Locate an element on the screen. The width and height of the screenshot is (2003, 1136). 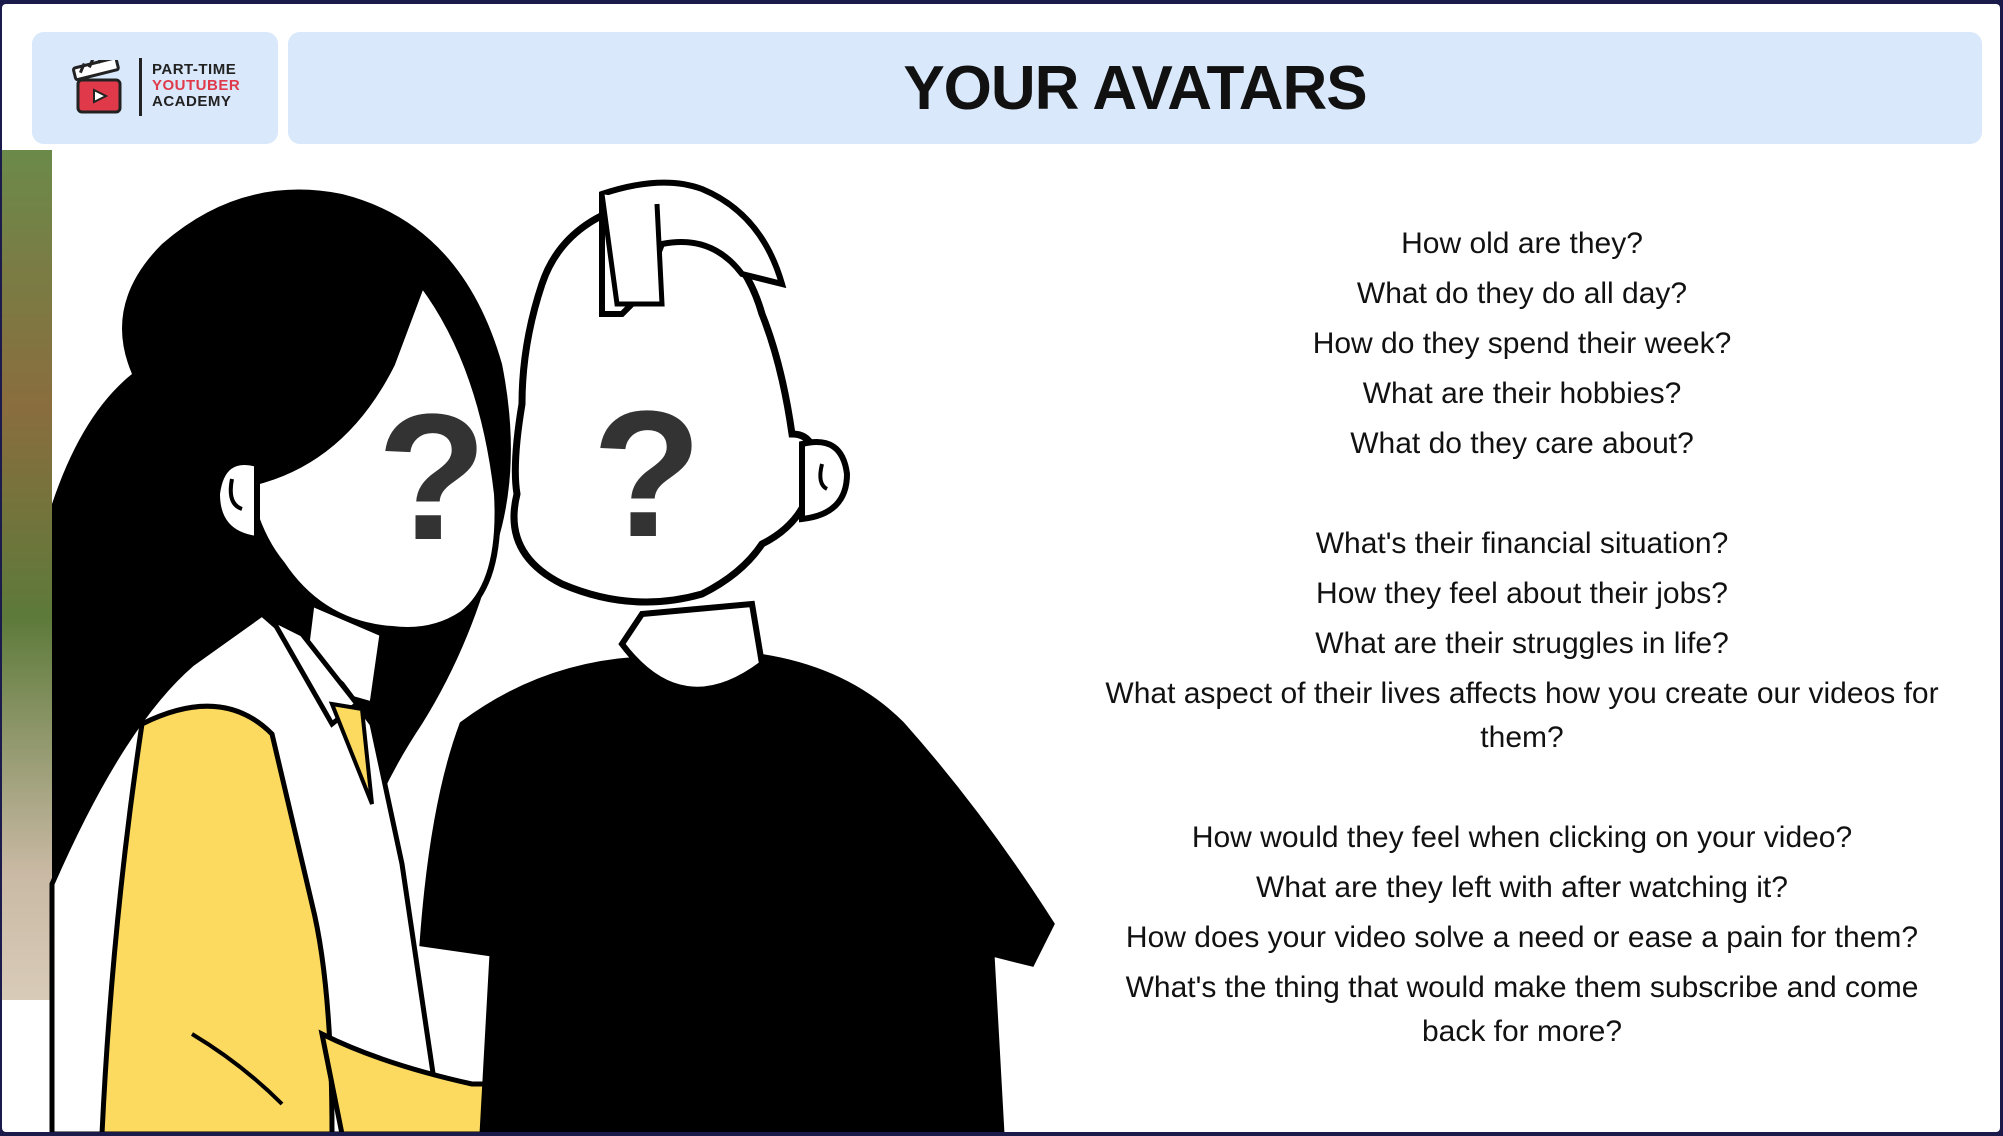
logo-line-1: PART-TIME is located at coordinates (194, 69).